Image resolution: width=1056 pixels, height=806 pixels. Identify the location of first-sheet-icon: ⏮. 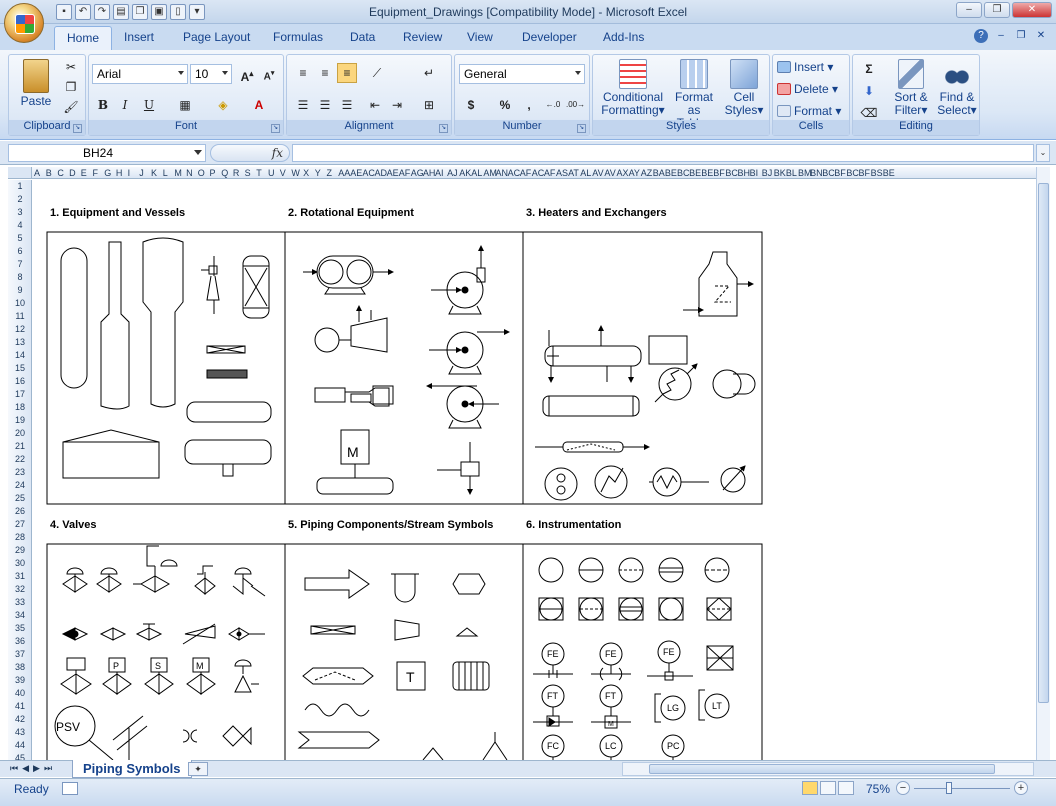
(14, 768).